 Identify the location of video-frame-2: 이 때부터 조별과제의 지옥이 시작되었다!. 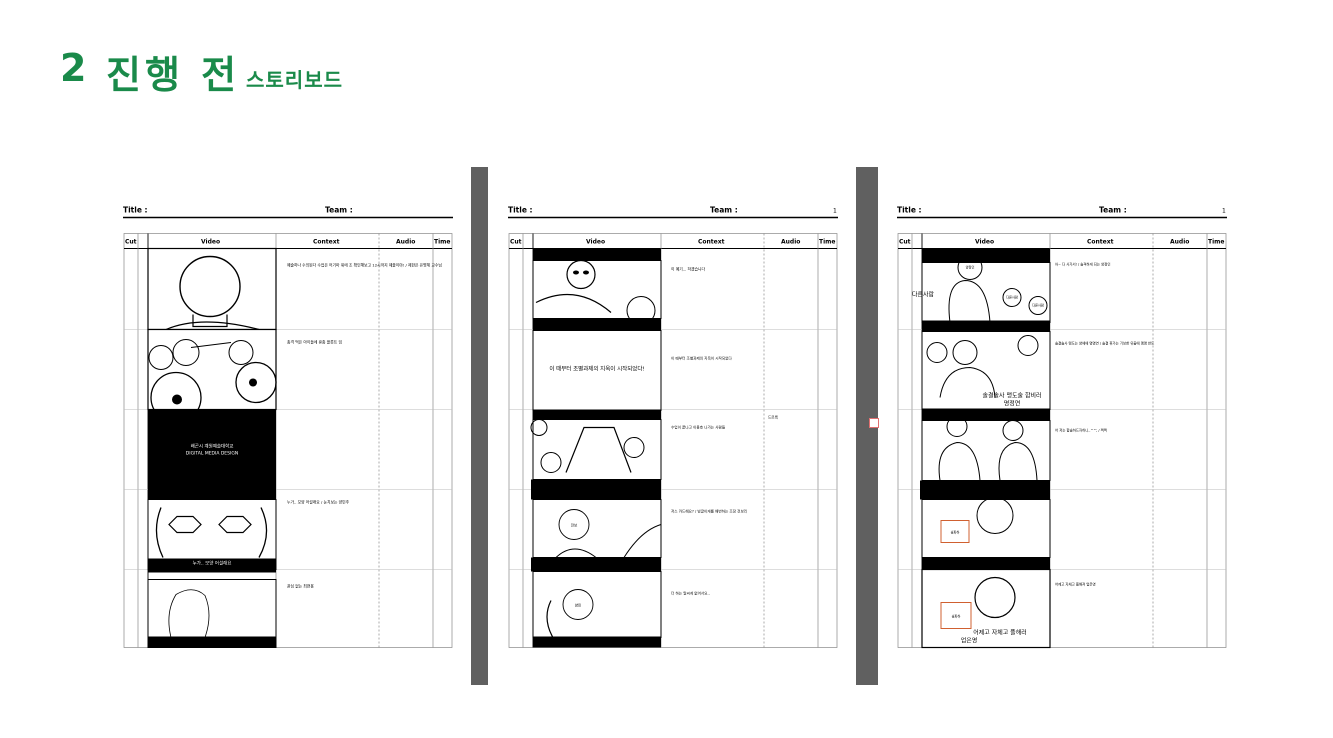
(597, 375).